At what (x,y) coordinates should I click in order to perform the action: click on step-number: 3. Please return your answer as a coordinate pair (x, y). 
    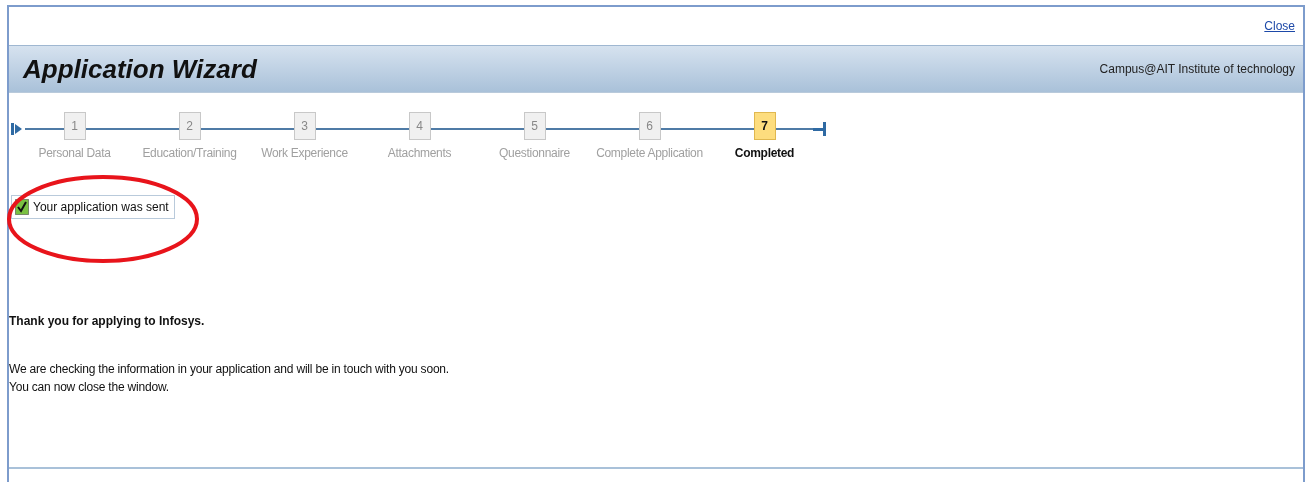
    Looking at the image, I should click on (304, 126).